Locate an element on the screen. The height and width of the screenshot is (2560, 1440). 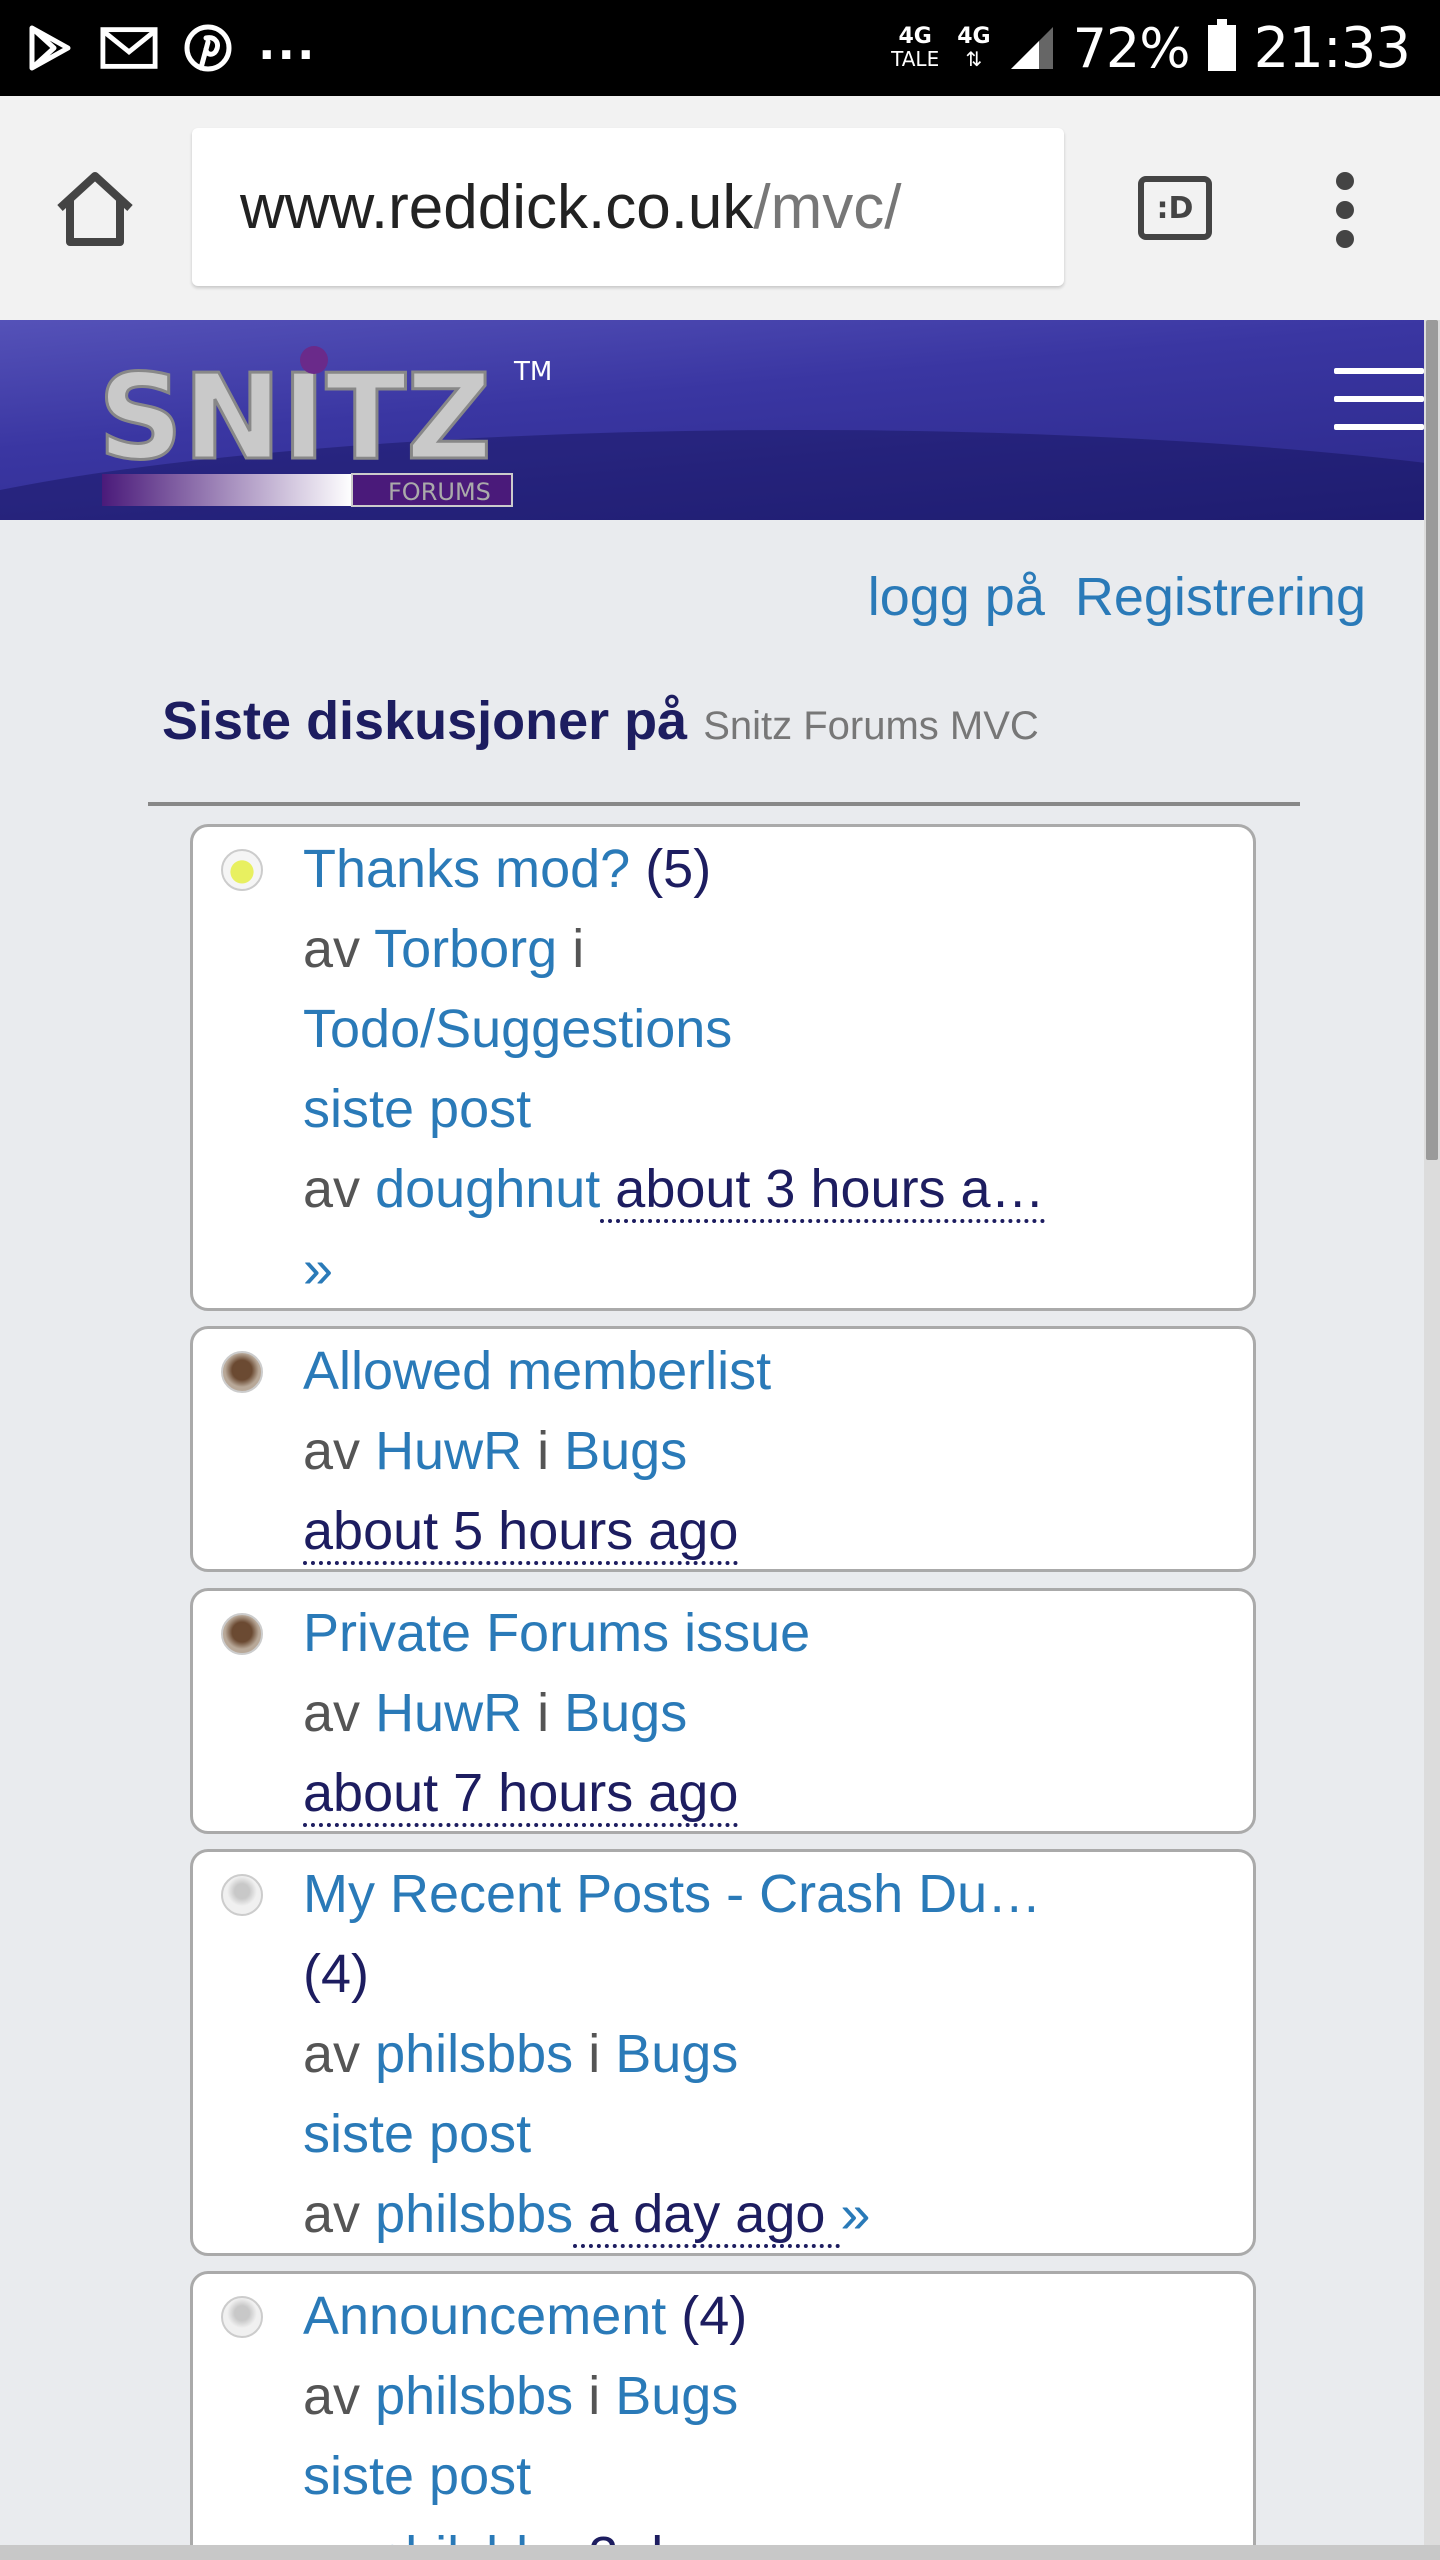
timestamp: about 7 hours ago is located at coordinates (521, 1795).